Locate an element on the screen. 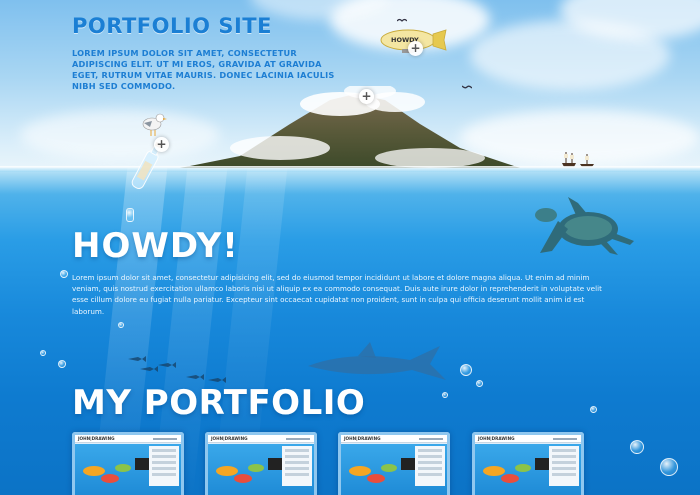 The width and height of the screenshot is (700, 495). sea-turtle-icon is located at coordinates (584, 226).